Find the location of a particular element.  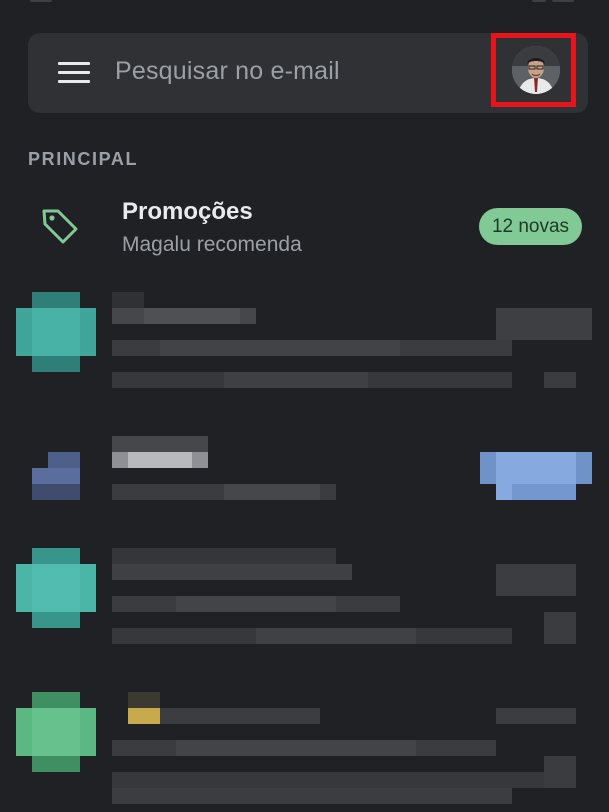

tag-icon is located at coordinates (60, 226).